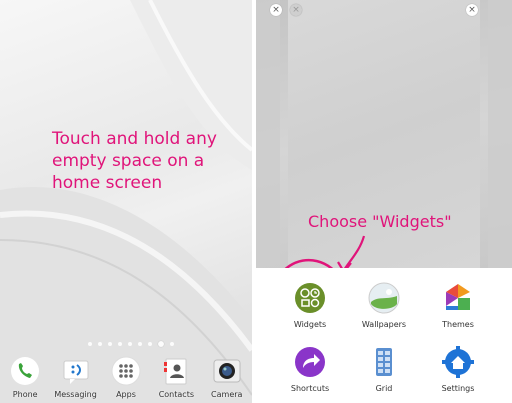 The image size is (512, 403). Describe the element at coordinates (161, 344) in the screenshot. I see `page-dot-active` at that location.